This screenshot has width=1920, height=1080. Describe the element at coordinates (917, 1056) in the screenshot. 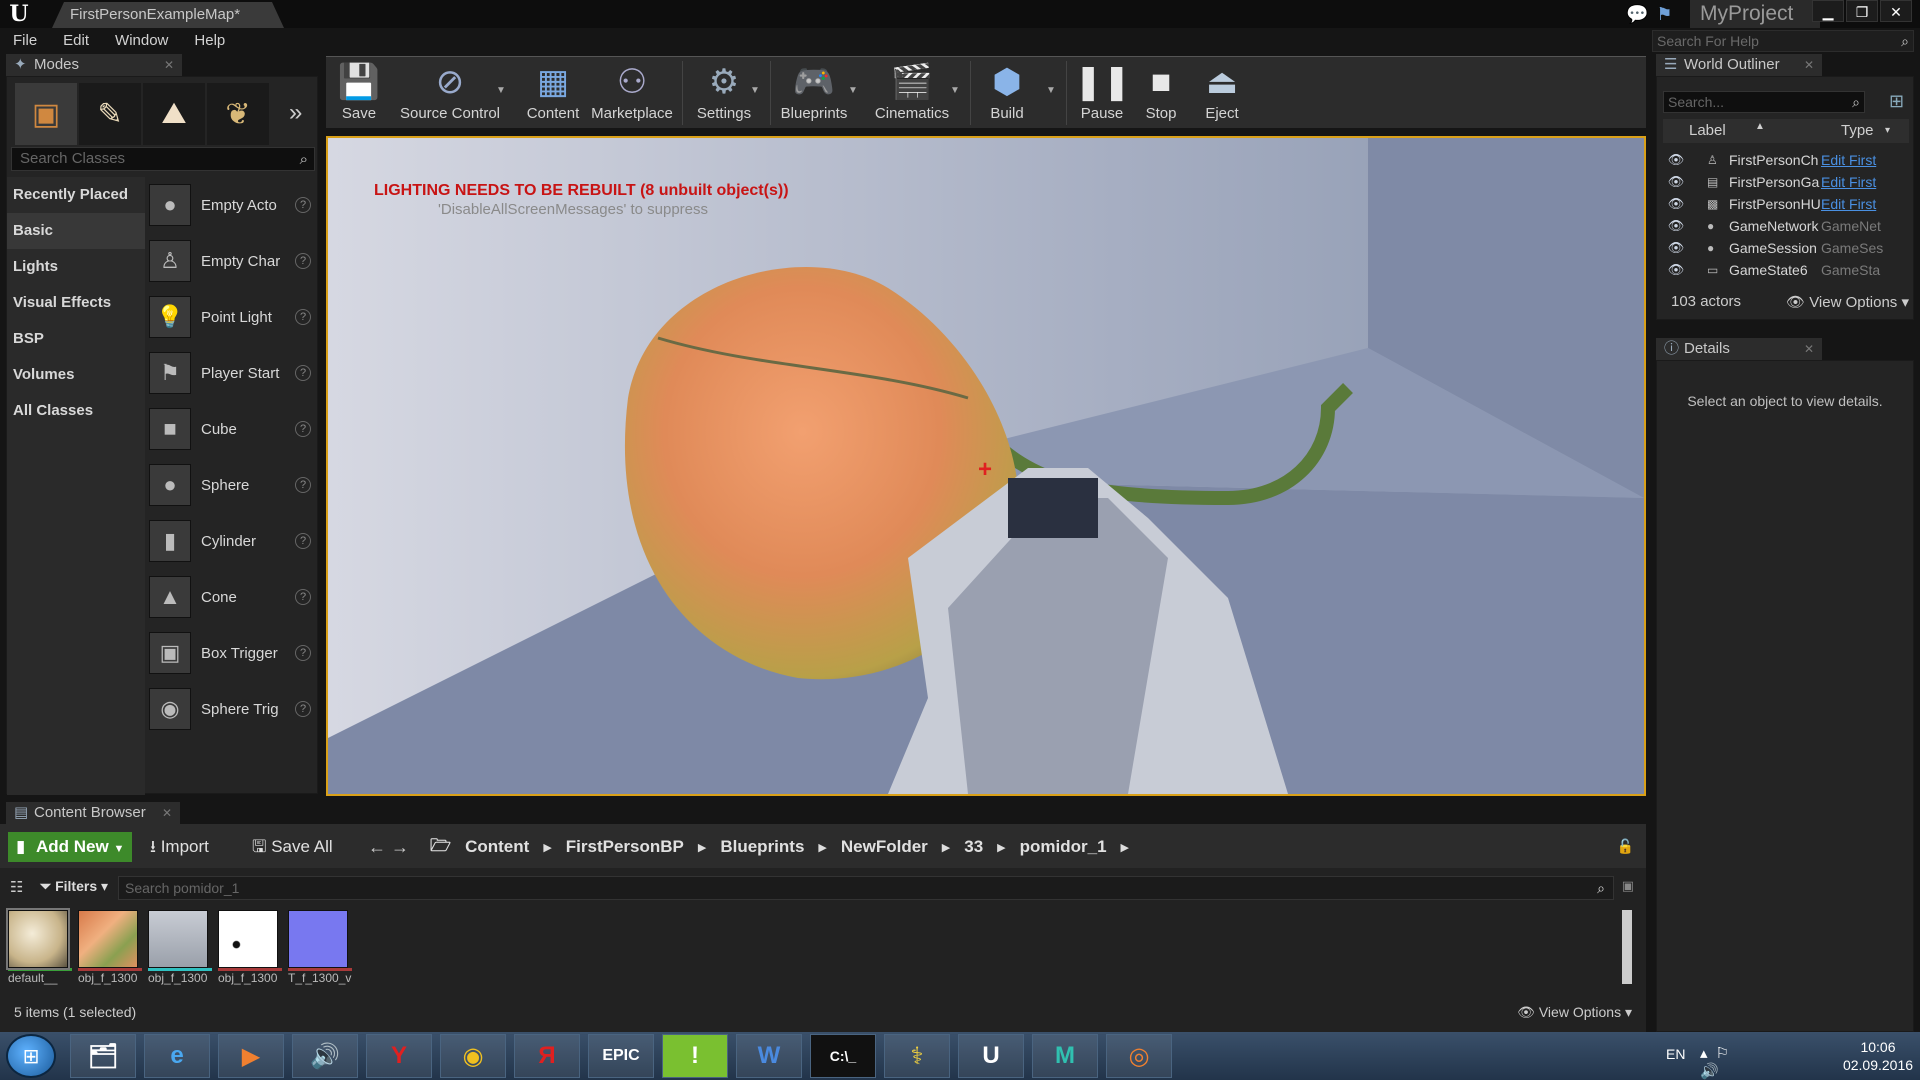

I see `python-icon: ⚕` at that location.